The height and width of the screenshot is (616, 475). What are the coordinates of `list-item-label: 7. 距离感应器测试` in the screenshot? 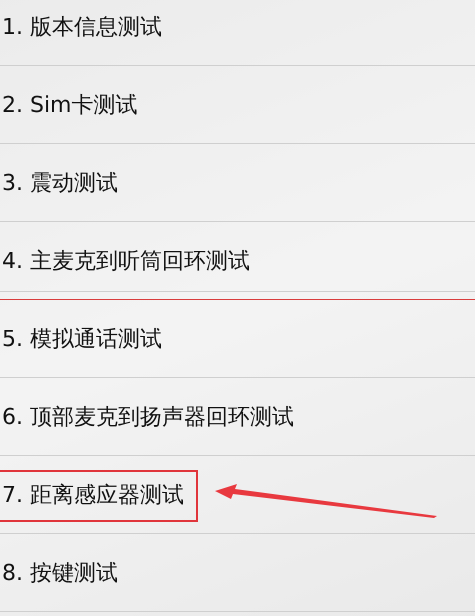 It's located at (92, 495).